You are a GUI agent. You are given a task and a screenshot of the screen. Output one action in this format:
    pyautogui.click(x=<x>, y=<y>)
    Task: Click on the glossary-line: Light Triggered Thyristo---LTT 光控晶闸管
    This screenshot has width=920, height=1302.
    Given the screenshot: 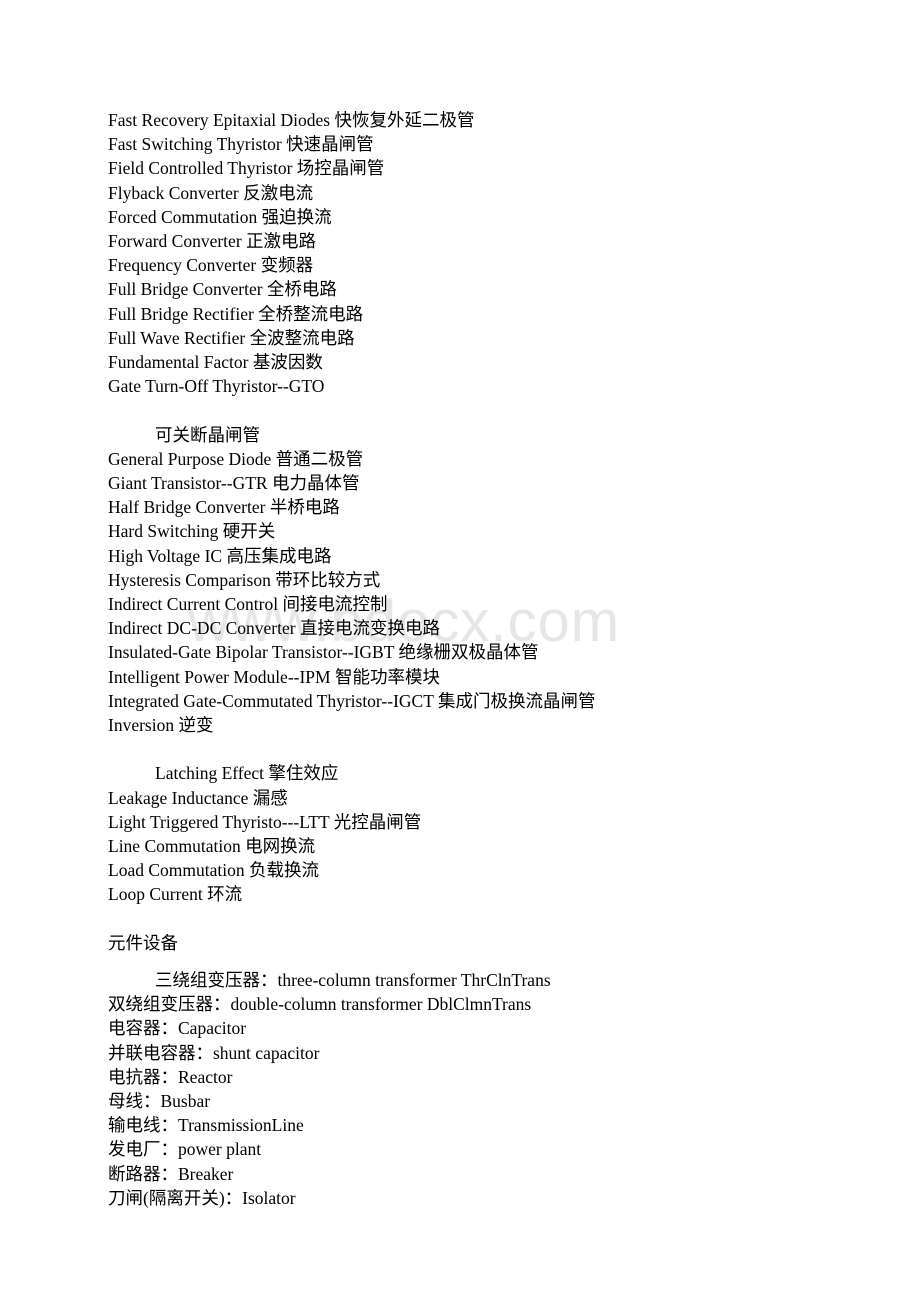 What is the action you would take?
    pyautogui.click(x=265, y=821)
    